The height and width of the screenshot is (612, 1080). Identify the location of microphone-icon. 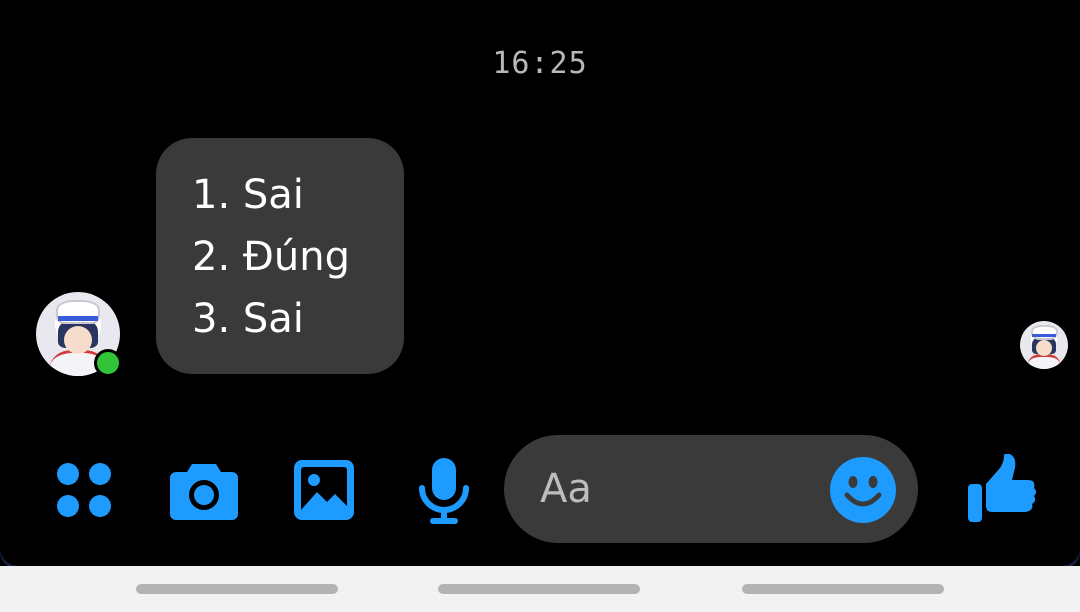
(444, 491).